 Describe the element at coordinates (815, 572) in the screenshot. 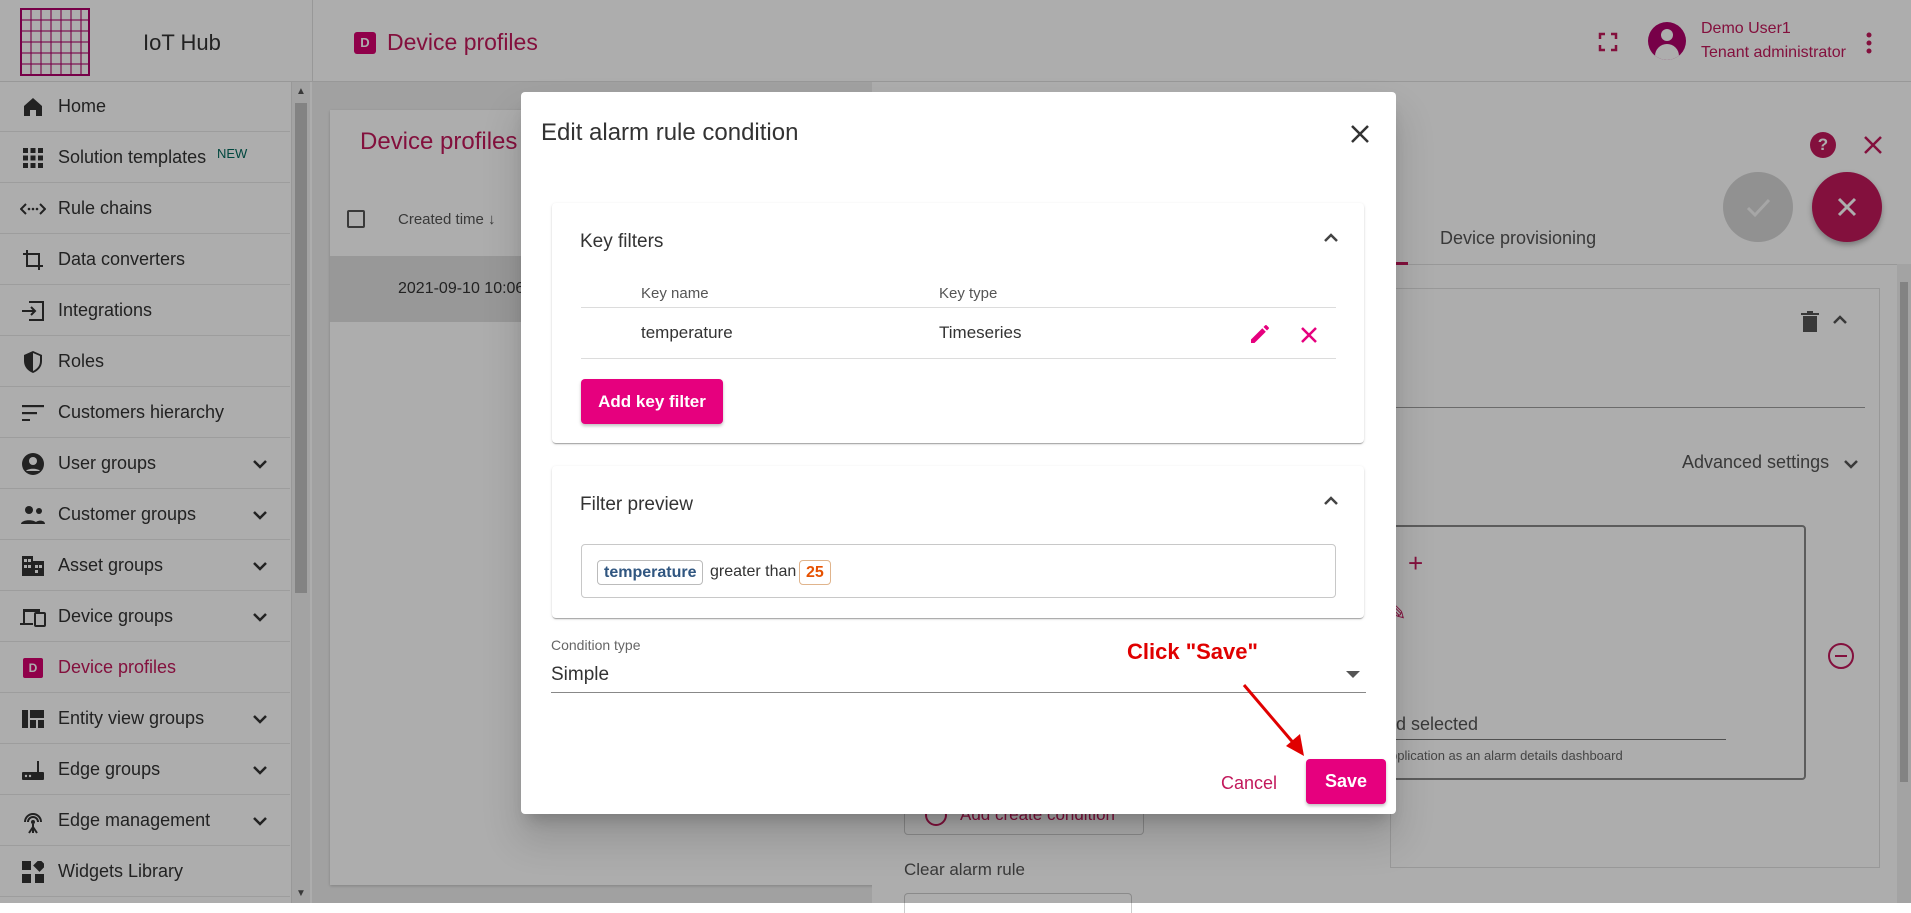

I see `filter-value-chip: 25` at that location.